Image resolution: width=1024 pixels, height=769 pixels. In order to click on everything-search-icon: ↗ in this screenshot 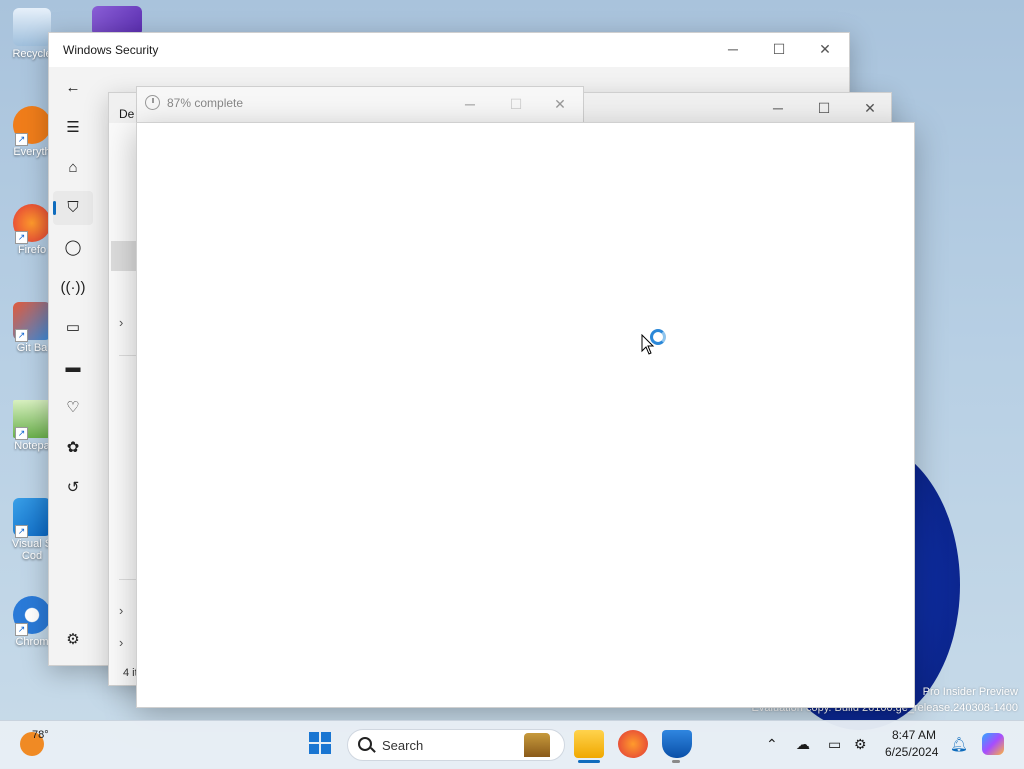, I will do `click(32, 126)`.